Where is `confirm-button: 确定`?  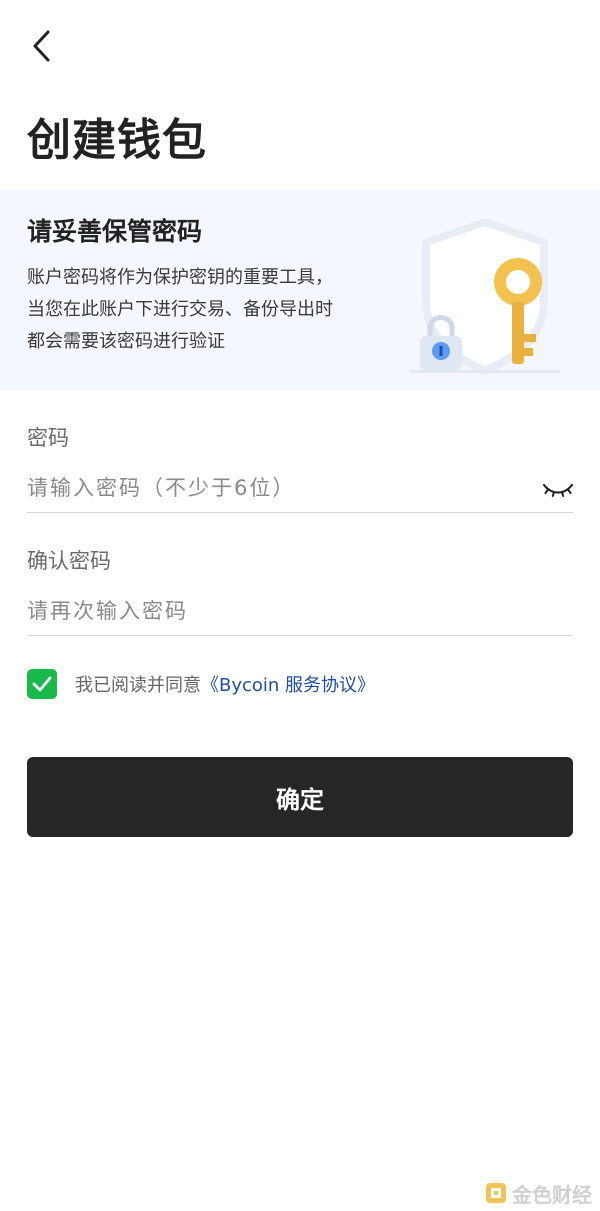 confirm-button: 确定 is located at coordinates (300, 797).